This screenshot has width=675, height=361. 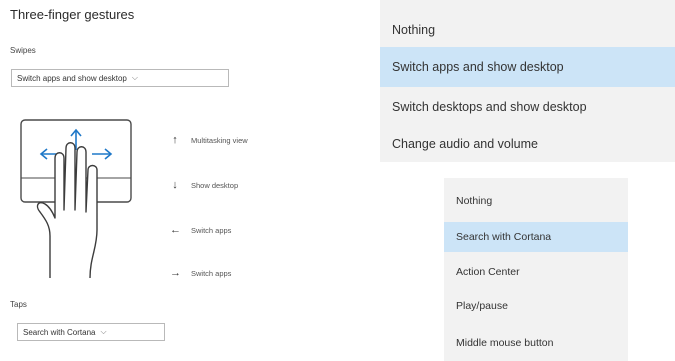 What do you see at coordinates (18, 304) in the screenshot?
I see `taps-label: Taps` at bounding box center [18, 304].